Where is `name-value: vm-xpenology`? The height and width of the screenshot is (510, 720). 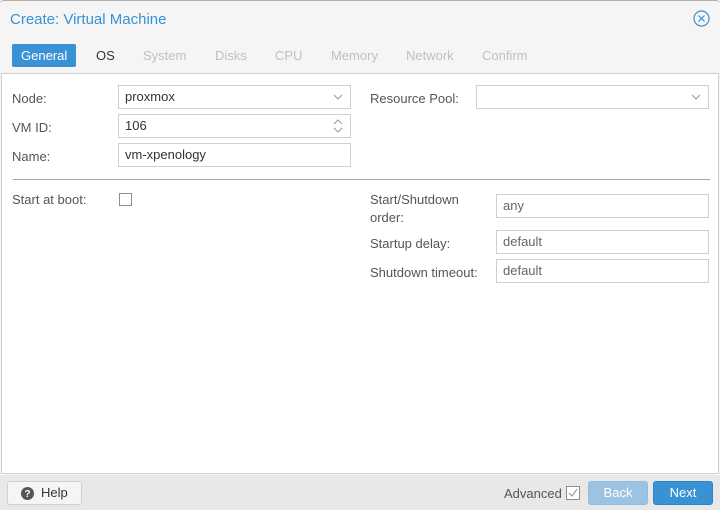
name-value: vm-xpenology is located at coordinates (165, 154).